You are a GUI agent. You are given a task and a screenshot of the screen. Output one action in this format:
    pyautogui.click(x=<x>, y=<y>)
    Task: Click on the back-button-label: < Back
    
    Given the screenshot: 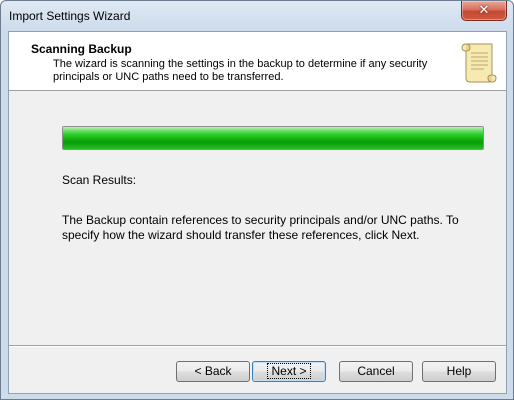 What is the action you would take?
    pyautogui.click(x=213, y=371)
    